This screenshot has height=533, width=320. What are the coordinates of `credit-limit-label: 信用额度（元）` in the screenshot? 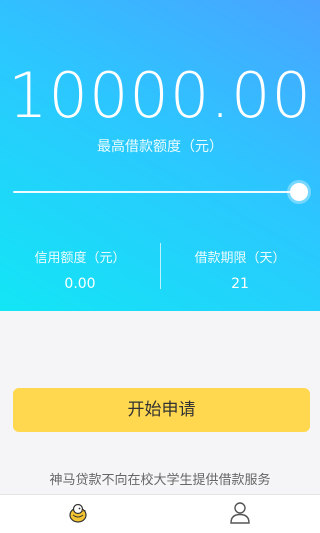 It's located at (80, 258).